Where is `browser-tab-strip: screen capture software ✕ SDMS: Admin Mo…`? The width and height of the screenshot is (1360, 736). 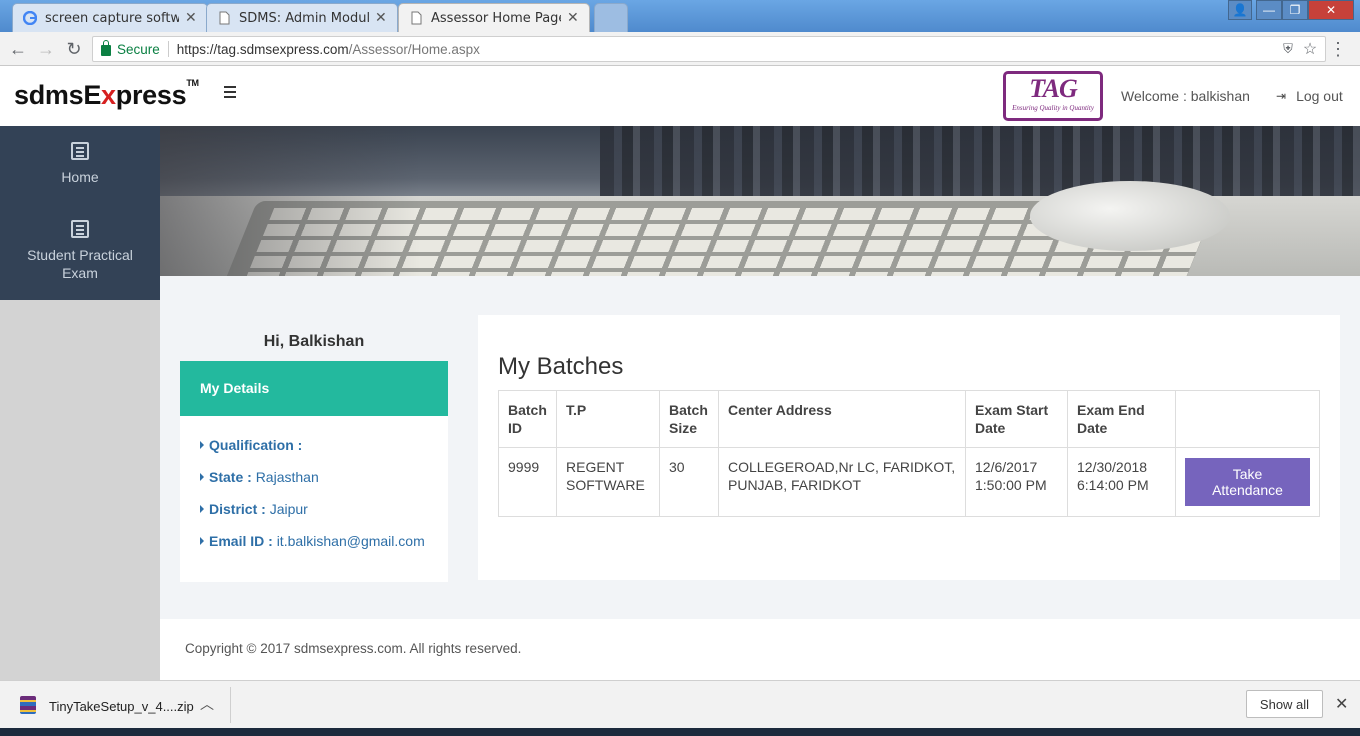 browser-tab-strip: screen capture software ✕ SDMS: Admin Mo… is located at coordinates (680, 16).